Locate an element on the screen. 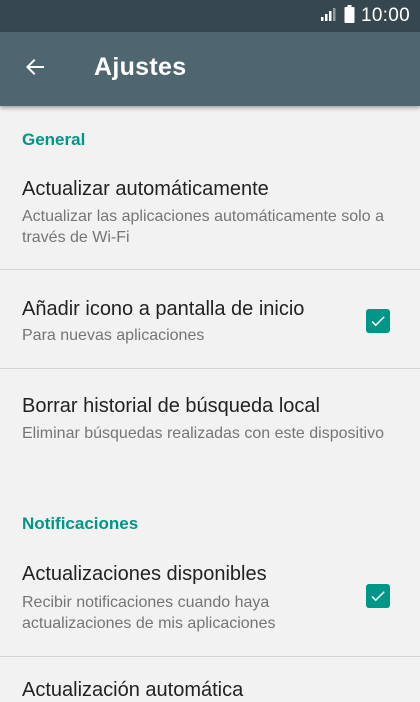 The width and height of the screenshot is (420, 702). setting-title: Actualización automática is located at coordinates (133, 690).